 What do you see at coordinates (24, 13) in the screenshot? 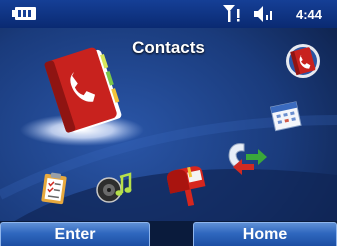
I see `battery-icon` at bounding box center [24, 13].